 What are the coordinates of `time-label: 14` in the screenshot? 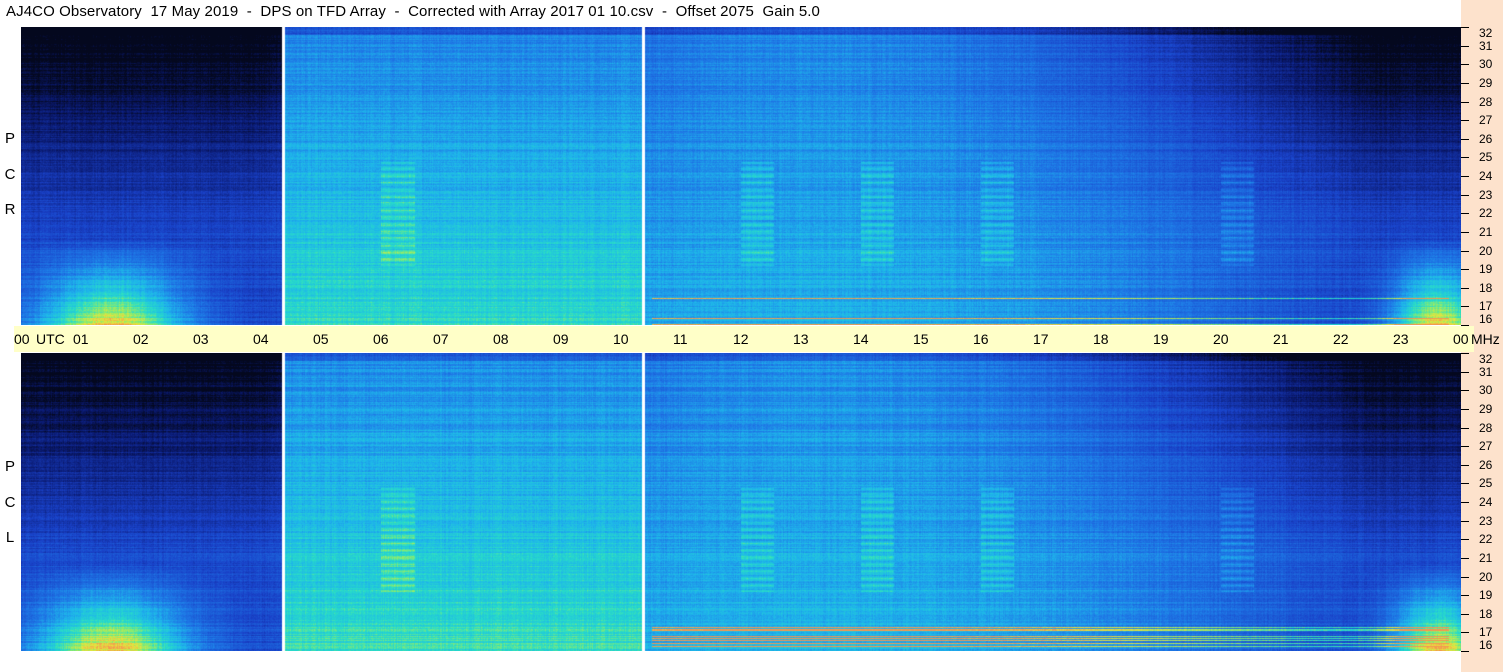 It's located at (861, 339).